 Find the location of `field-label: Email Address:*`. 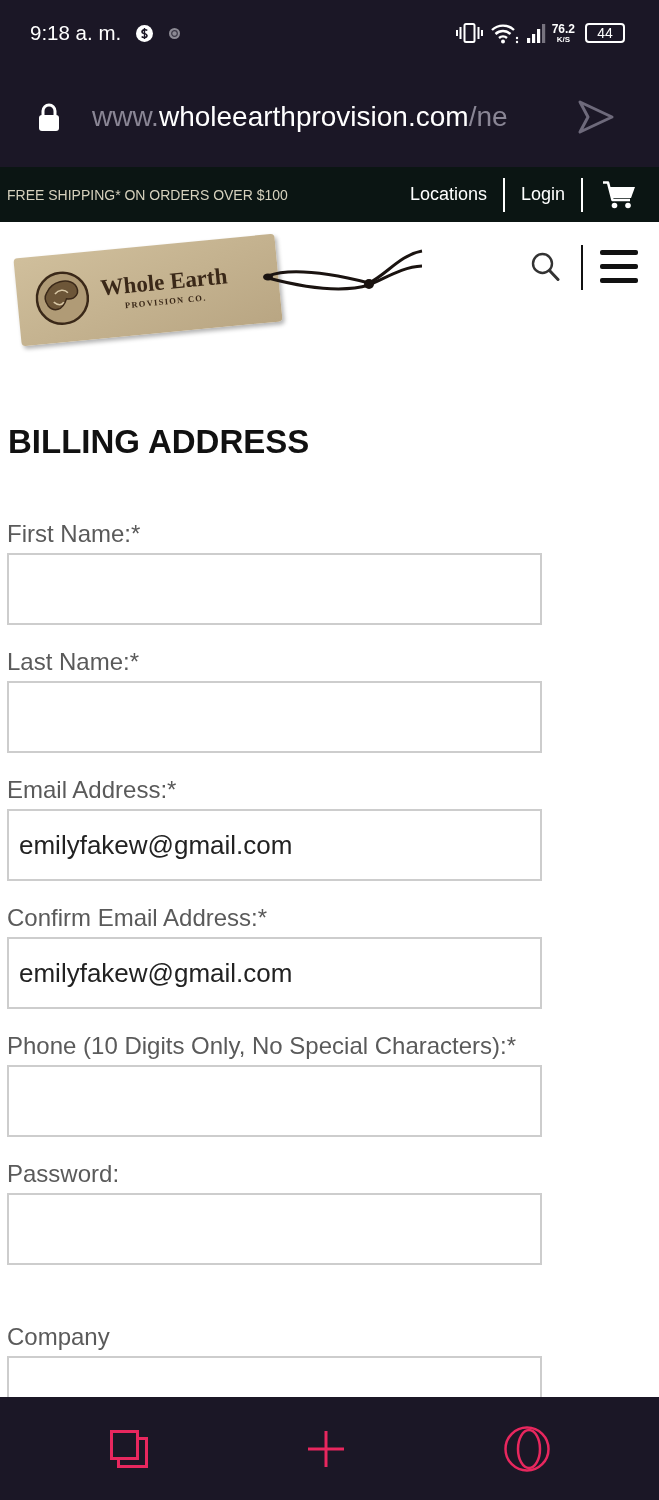

field-label: Email Address:* is located at coordinates (92, 790).